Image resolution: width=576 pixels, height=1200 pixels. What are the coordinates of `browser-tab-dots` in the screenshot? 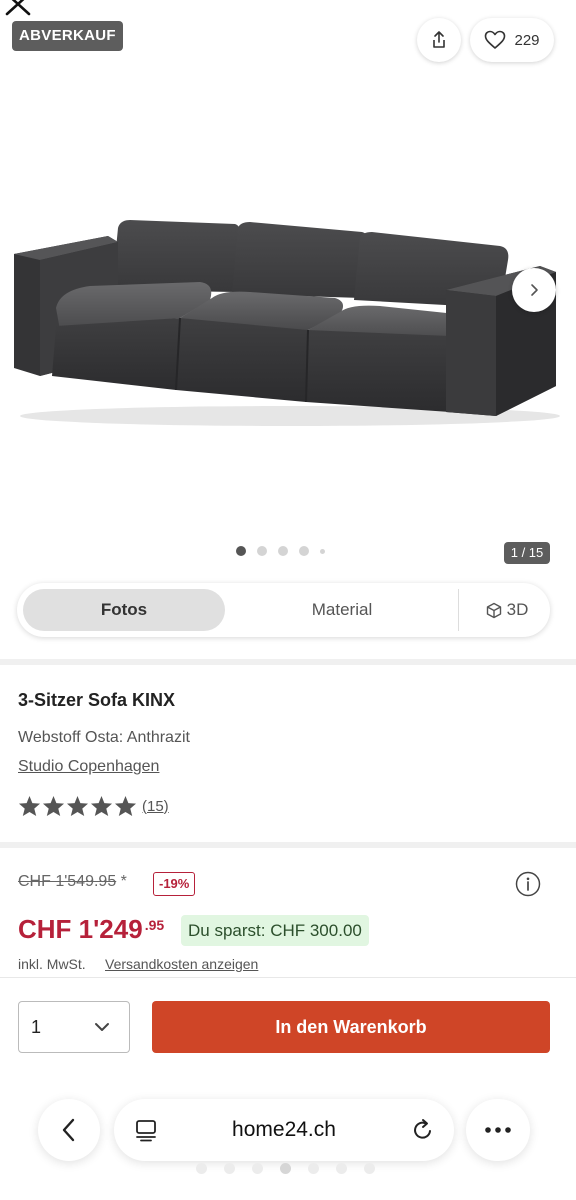 It's located at (285, 1168).